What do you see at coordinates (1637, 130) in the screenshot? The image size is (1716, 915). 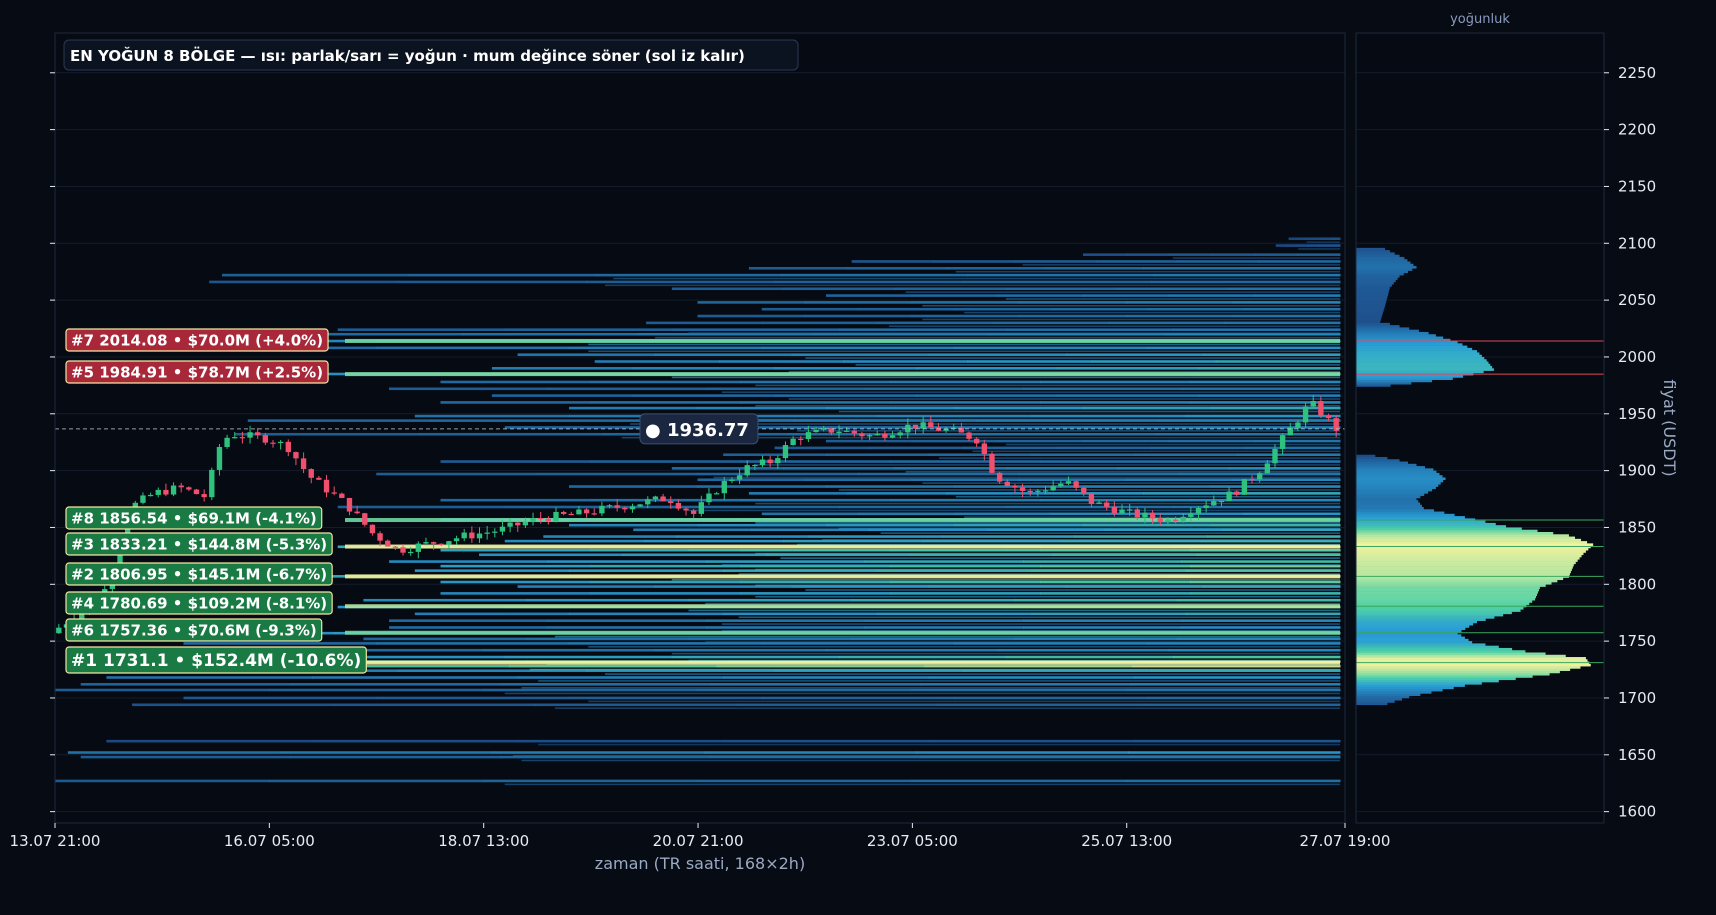 I see `y-tick-label: 2200` at bounding box center [1637, 130].